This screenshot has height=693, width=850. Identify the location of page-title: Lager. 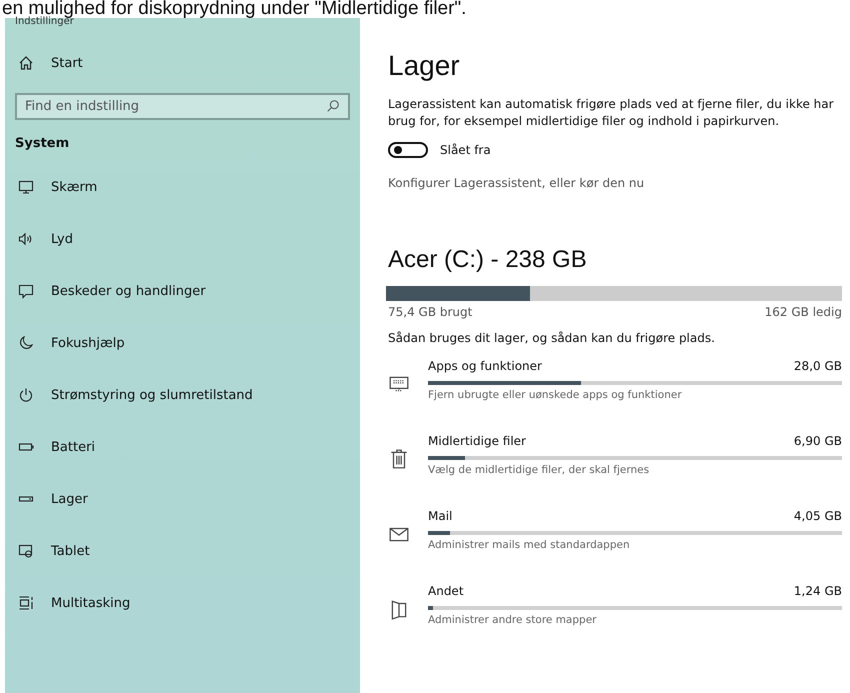
(424, 66).